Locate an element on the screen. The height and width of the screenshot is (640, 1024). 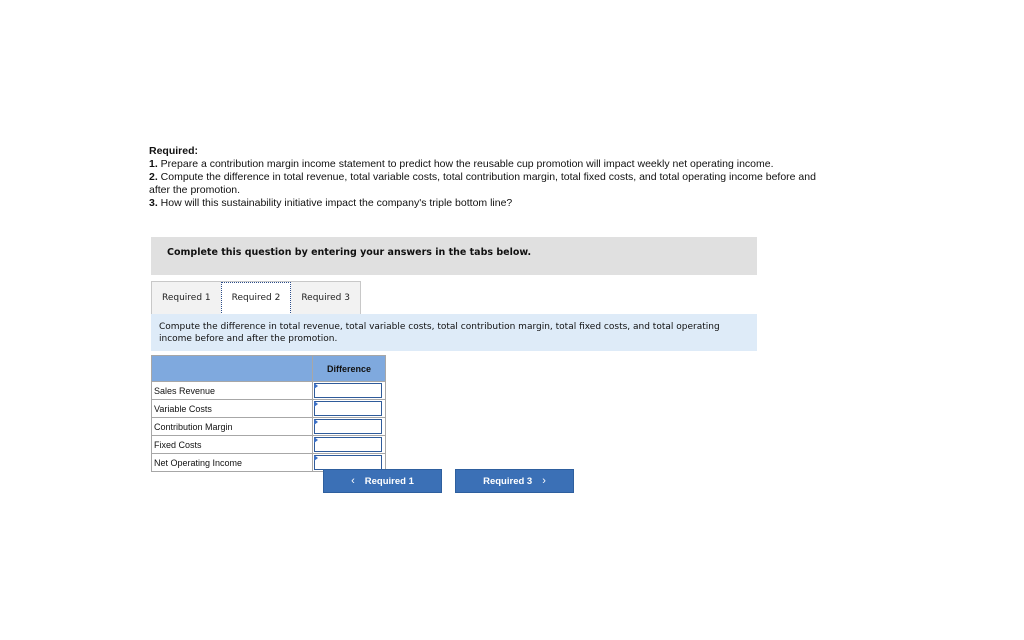
prev-required-1-button: ‹ Required 1 is located at coordinates (382, 481).